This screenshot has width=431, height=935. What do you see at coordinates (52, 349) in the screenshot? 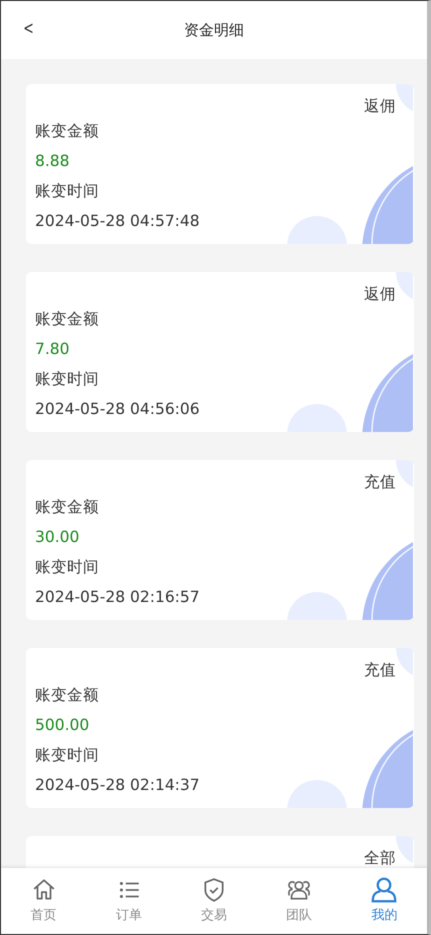
I see `amount-value: 7.80` at bounding box center [52, 349].